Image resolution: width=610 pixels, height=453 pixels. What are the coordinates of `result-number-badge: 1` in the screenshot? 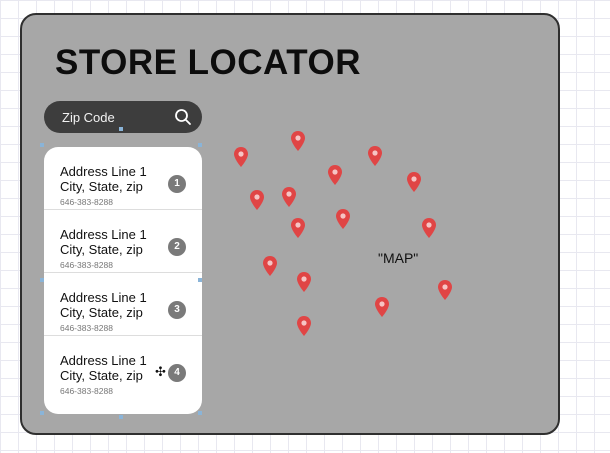 It's located at (177, 184).